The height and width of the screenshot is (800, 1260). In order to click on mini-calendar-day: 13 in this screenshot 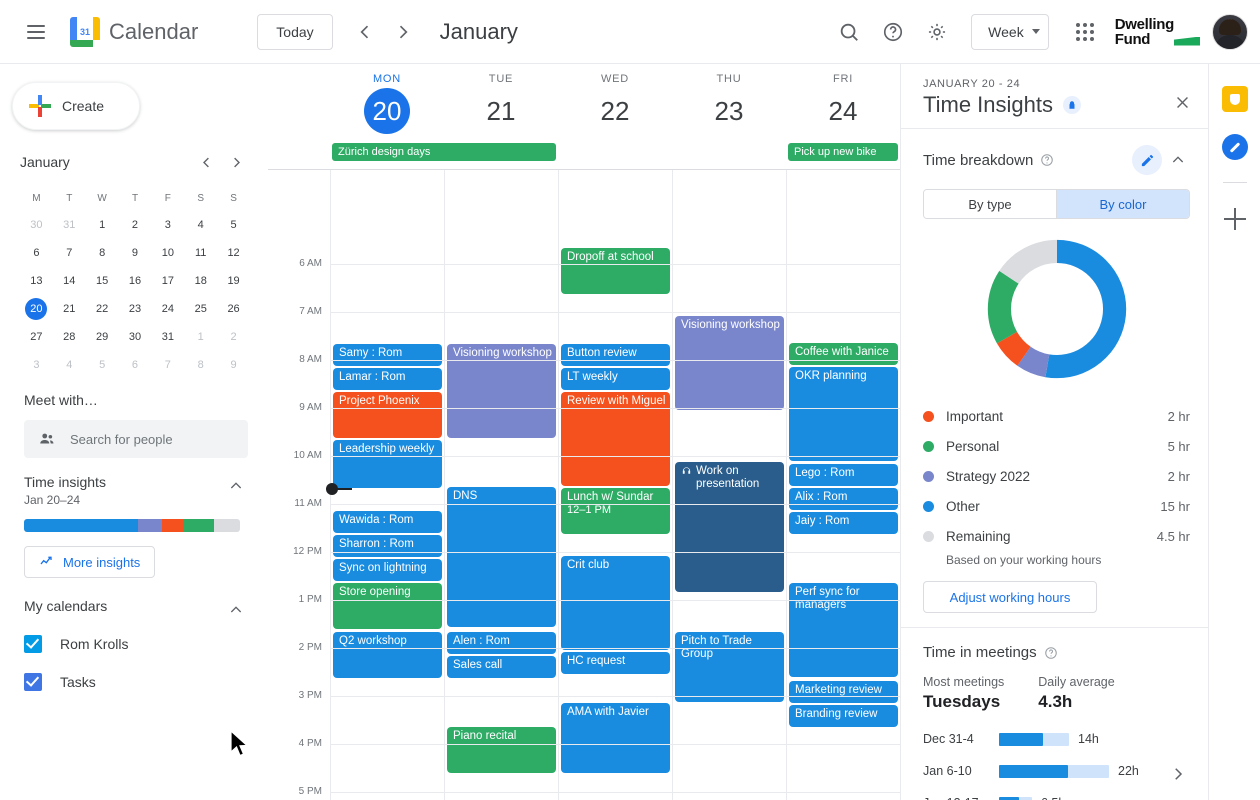, I will do `click(36, 281)`.